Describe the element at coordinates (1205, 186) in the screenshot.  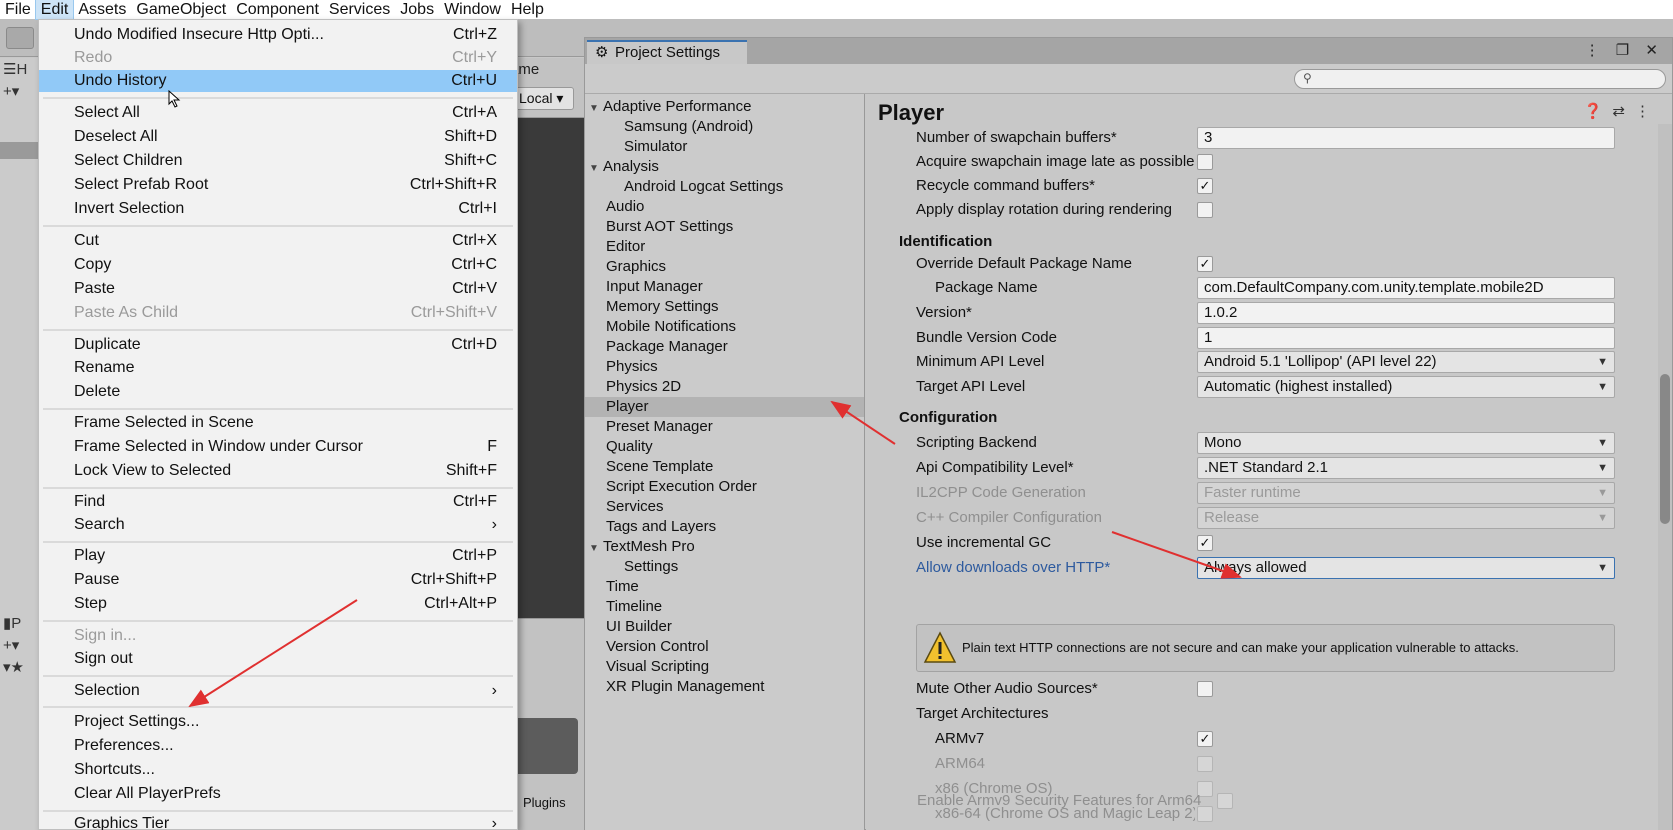
I see `recycle-buffers-checkbox: ✓` at that location.